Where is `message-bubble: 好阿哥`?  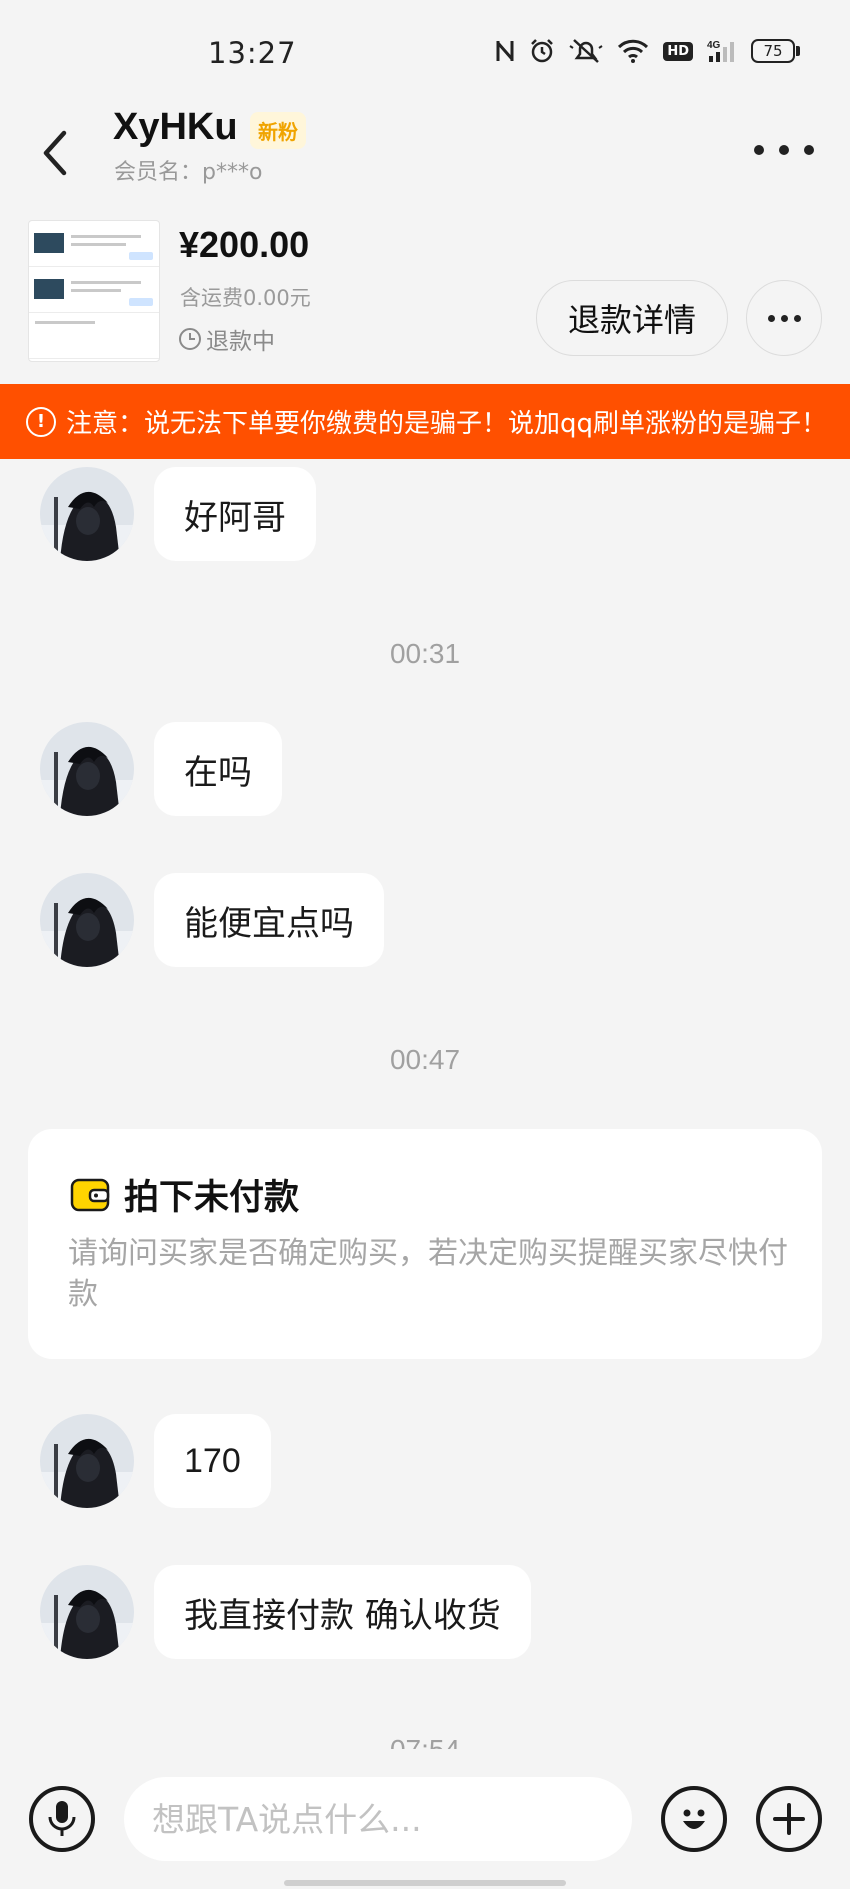 message-bubble: 好阿哥 is located at coordinates (235, 514).